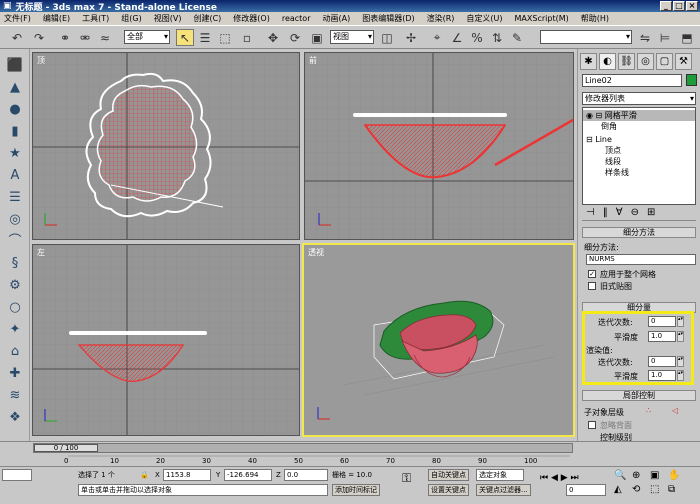  Describe the element at coordinates (15, 264) in the screenshot. I see `twist-icon: §` at that location.